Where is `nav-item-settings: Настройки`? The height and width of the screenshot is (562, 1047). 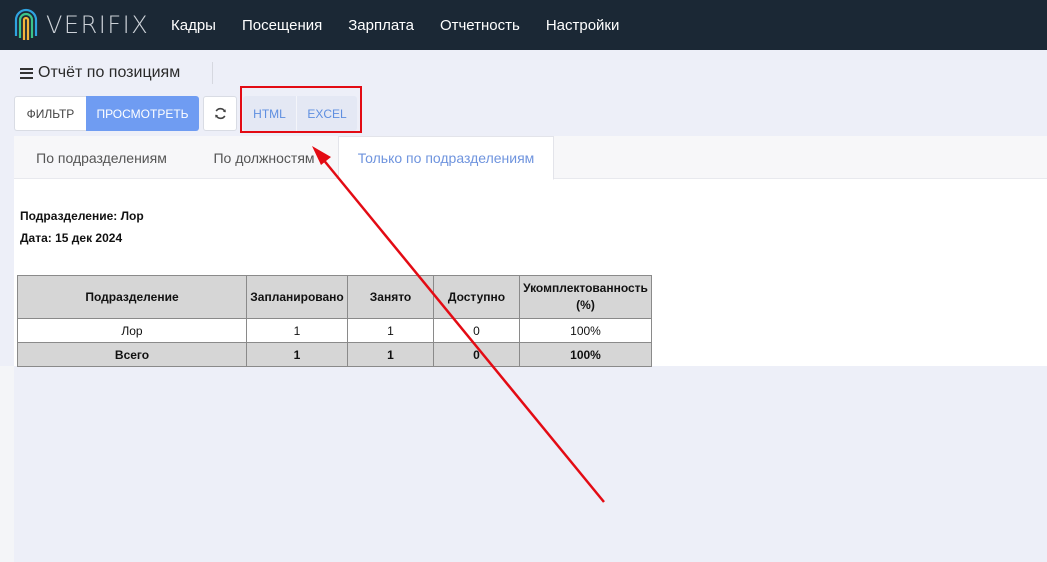
nav-item-settings: Настройки is located at coordinates (583, 25).